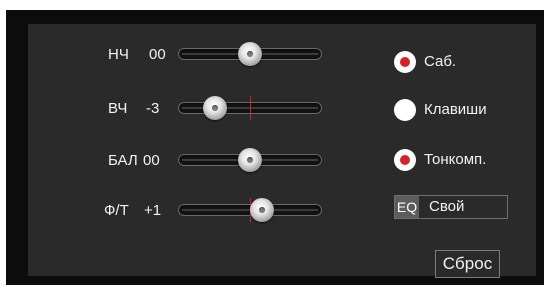 The height and width of the screenshot is (290, 549). Describe the element at coordinates (215, 108) in the screenshot. I see `treble-slider-thumb` at that location.